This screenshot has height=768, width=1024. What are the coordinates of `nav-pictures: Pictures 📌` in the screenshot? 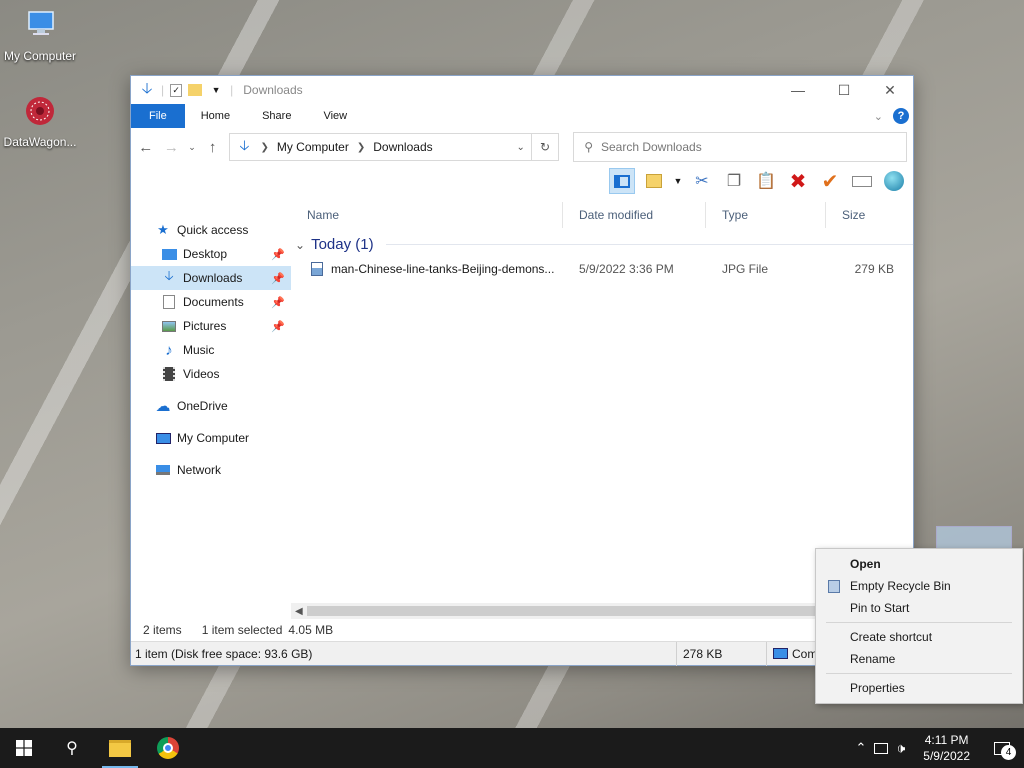 It's located at (211, 326).